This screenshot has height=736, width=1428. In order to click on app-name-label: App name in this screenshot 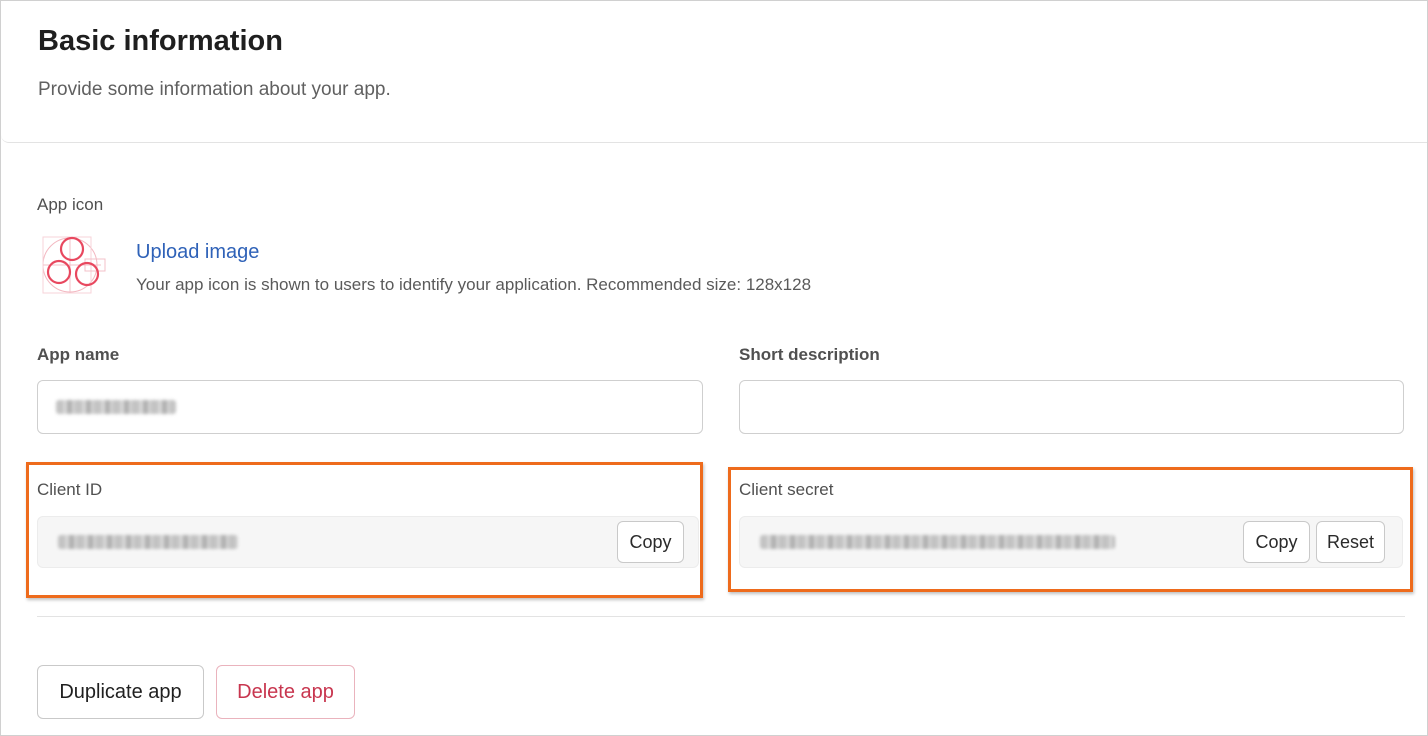, I will do `click(78, 354)`.